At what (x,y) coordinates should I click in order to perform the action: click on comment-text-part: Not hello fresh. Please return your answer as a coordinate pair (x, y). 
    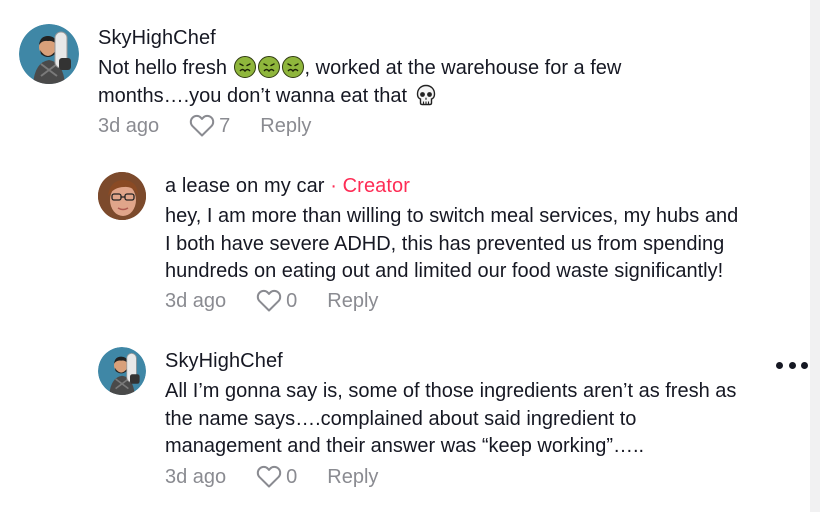
    Looking at the image, I should click on (165, 68).